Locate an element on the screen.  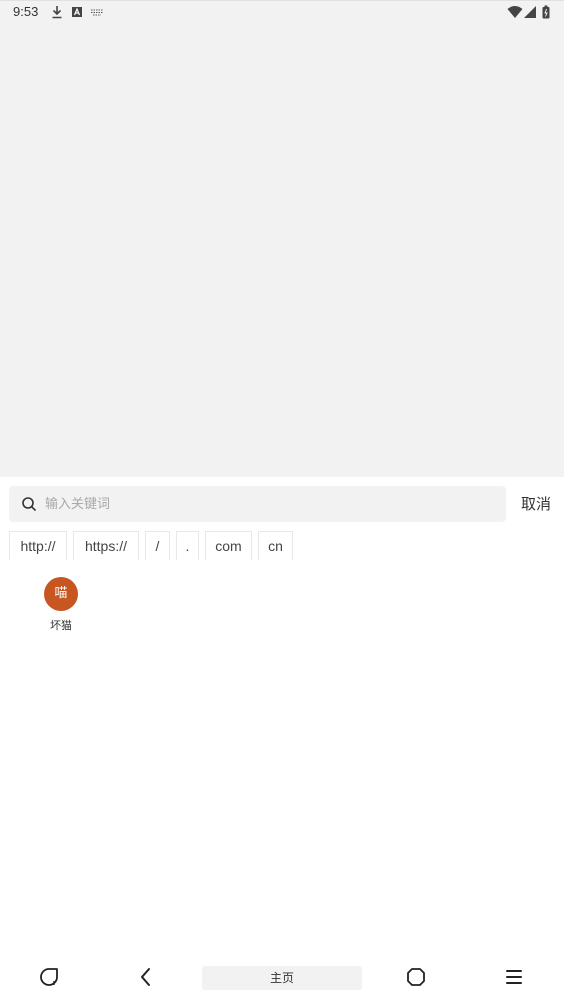
chip-http: http:// is located at coordinates (38, 545).